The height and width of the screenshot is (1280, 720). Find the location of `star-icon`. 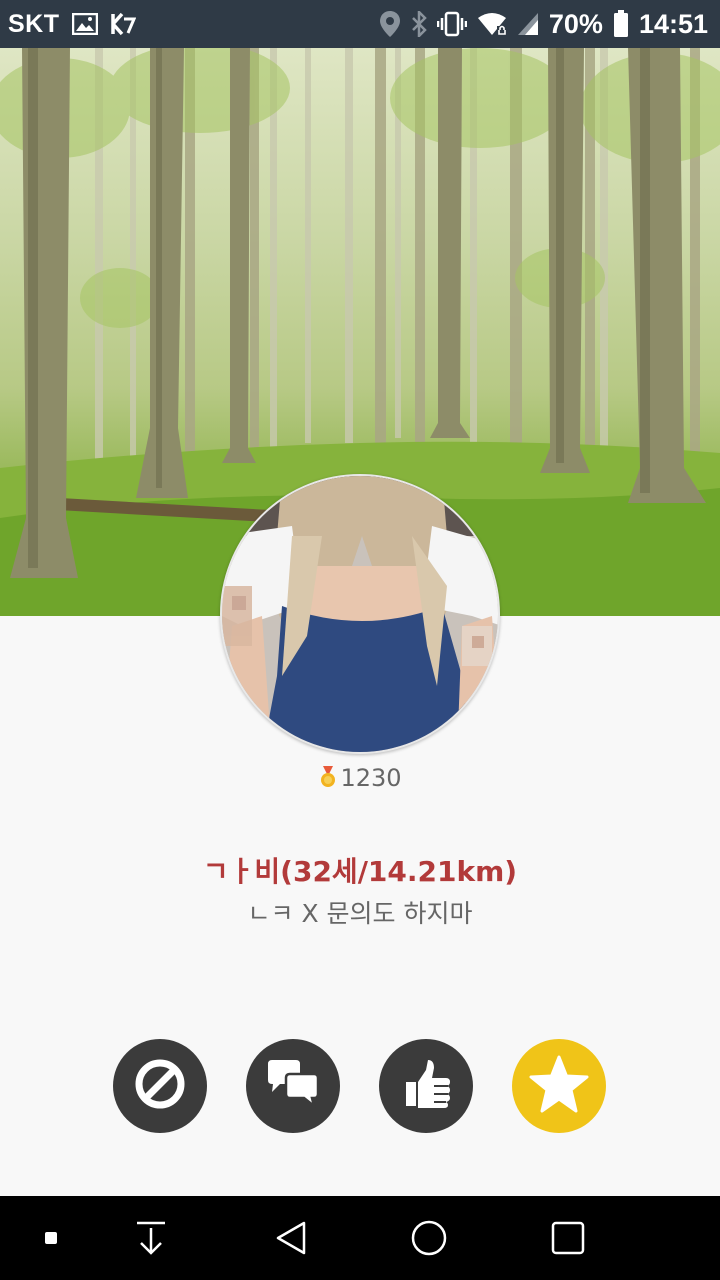

star-icon is located at coordinates (559, 1086).